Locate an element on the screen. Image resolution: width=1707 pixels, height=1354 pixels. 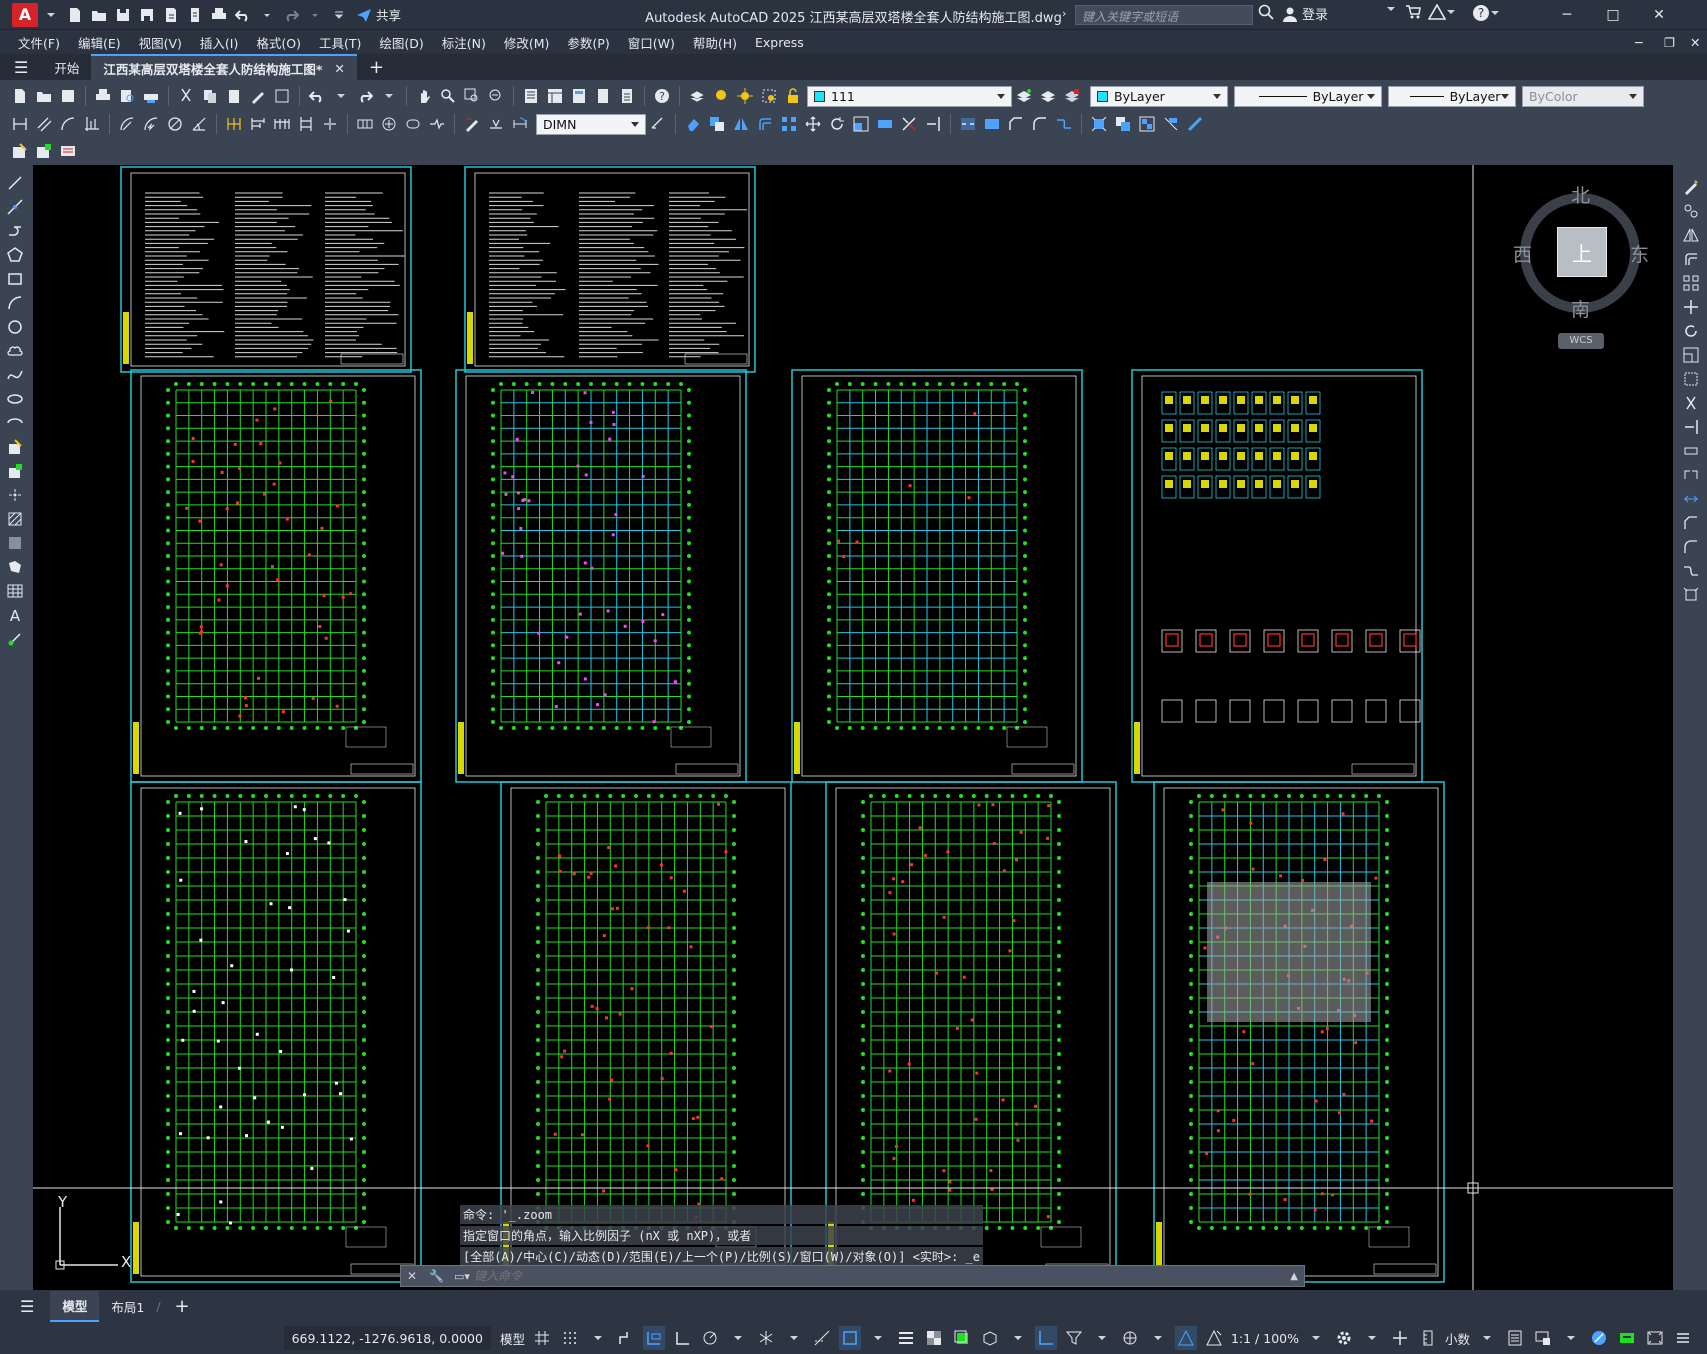
tab-start: 开始 is located at coordinates (66, 67).